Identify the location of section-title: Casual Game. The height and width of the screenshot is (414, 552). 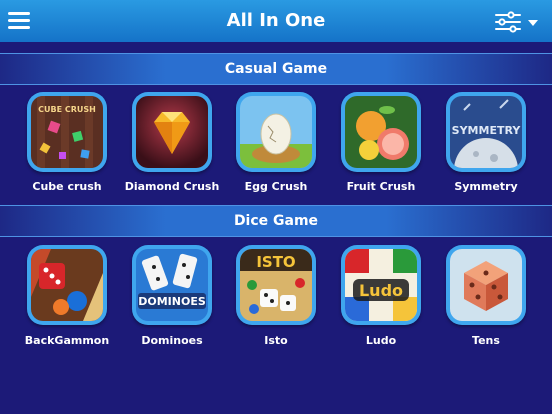
(276, 69).